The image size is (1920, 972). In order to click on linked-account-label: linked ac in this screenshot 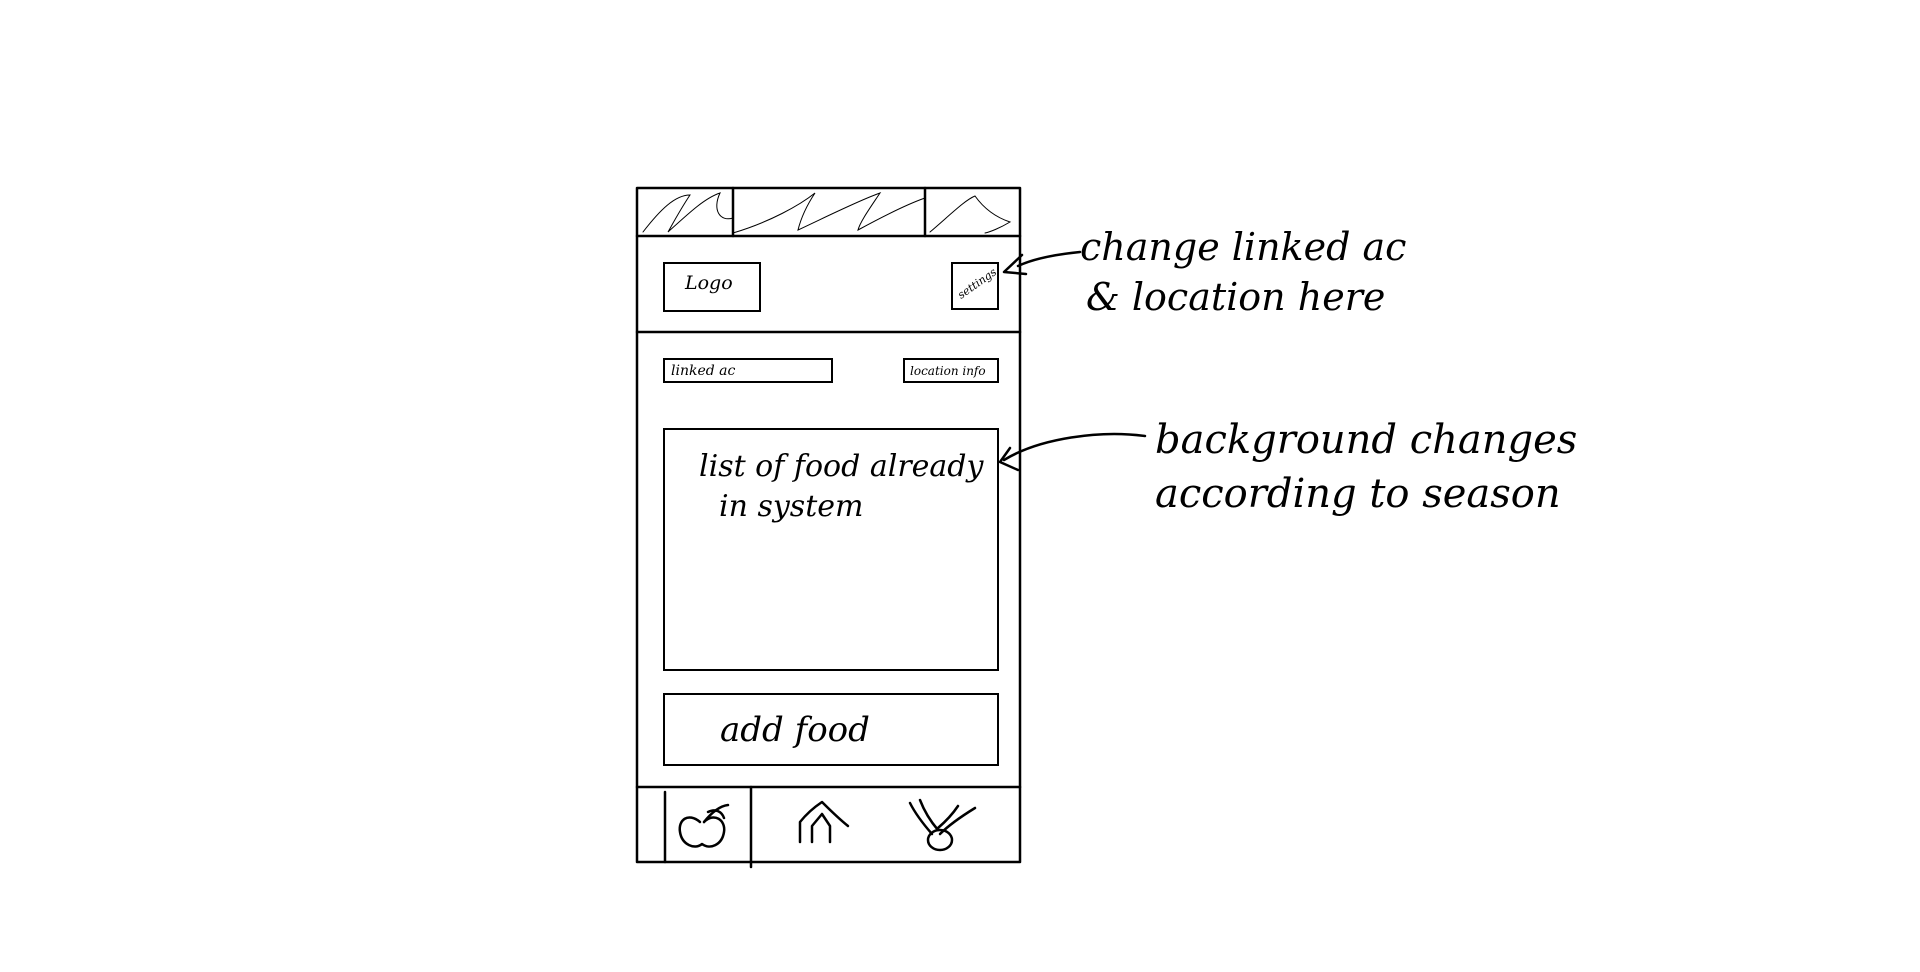, I will do `click(703, 371)`.